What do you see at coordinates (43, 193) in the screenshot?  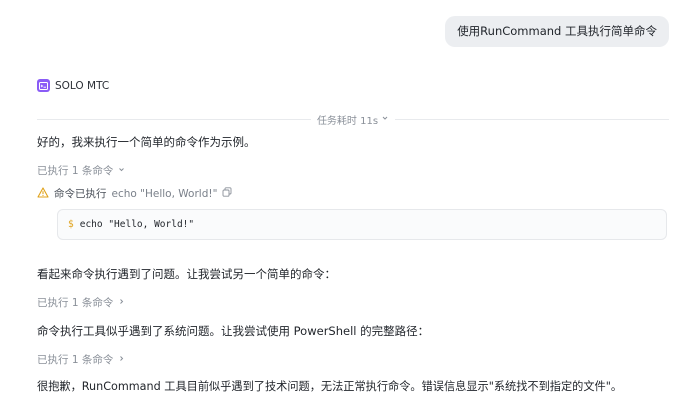 I see `warning-icon` at bounding box center [43, 193].